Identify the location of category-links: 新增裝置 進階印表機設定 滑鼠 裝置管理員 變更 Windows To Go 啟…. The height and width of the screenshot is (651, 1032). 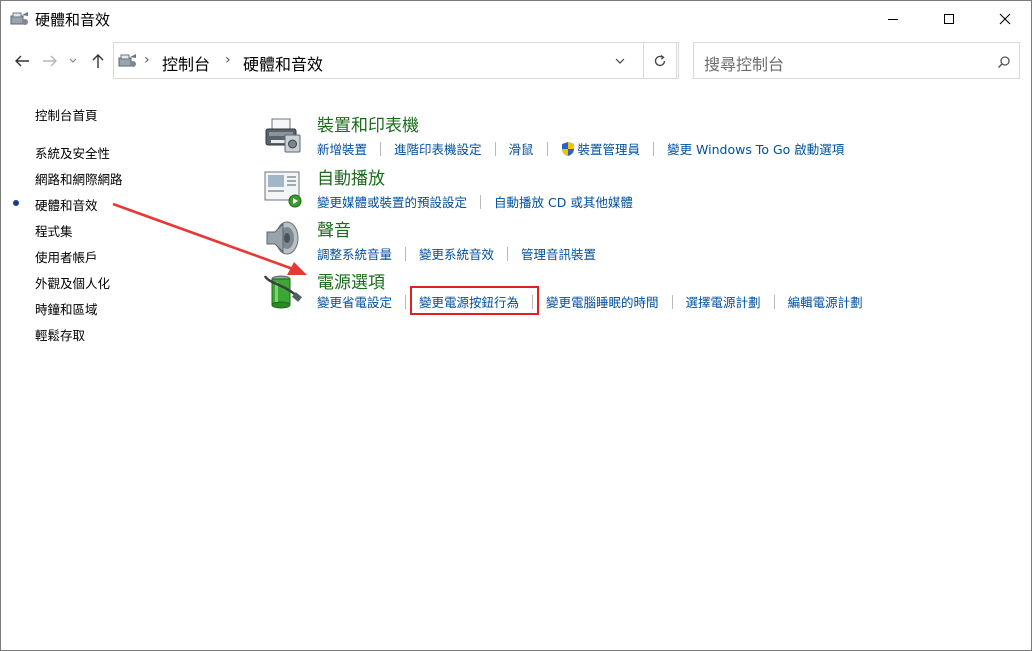
(580, 148).